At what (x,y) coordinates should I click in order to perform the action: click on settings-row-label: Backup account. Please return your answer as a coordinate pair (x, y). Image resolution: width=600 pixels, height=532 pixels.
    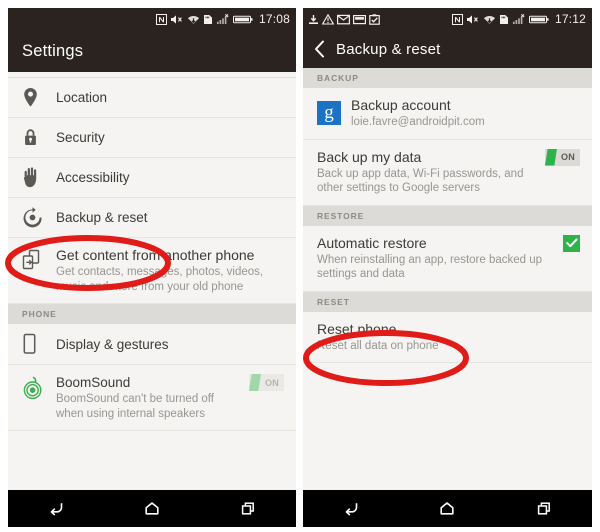
    Looking at the image, I should click on (401, 105).